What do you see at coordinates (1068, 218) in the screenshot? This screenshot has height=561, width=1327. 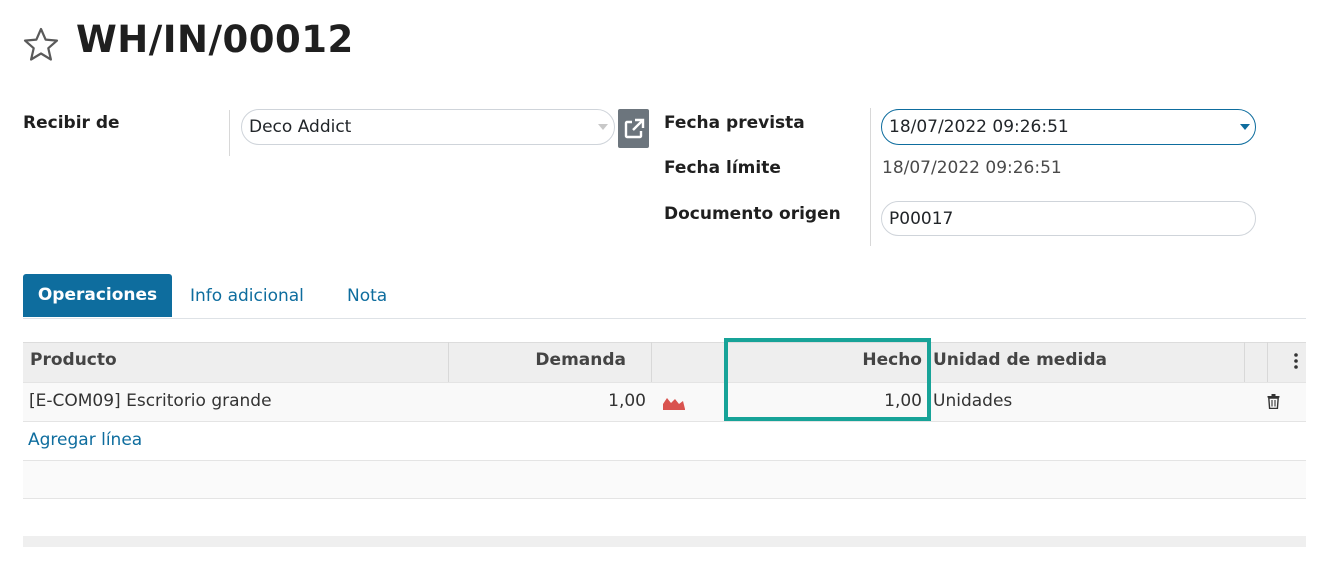 I see `source-document-field: P00017` at bounding box center [1068, 218].